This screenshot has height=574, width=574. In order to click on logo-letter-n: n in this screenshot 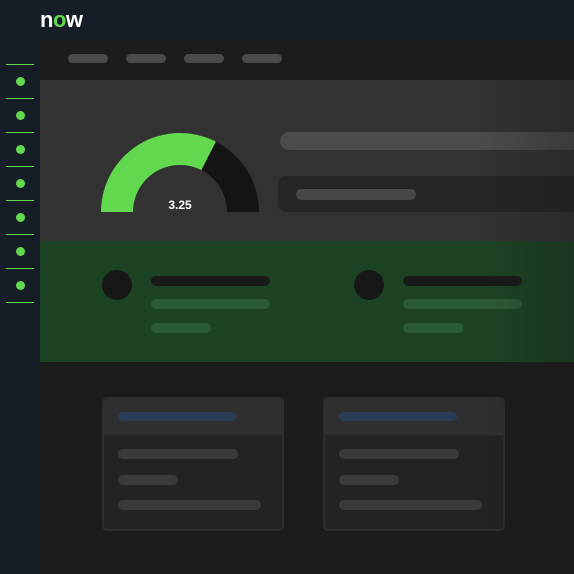, I will do `click(46, 19)`.